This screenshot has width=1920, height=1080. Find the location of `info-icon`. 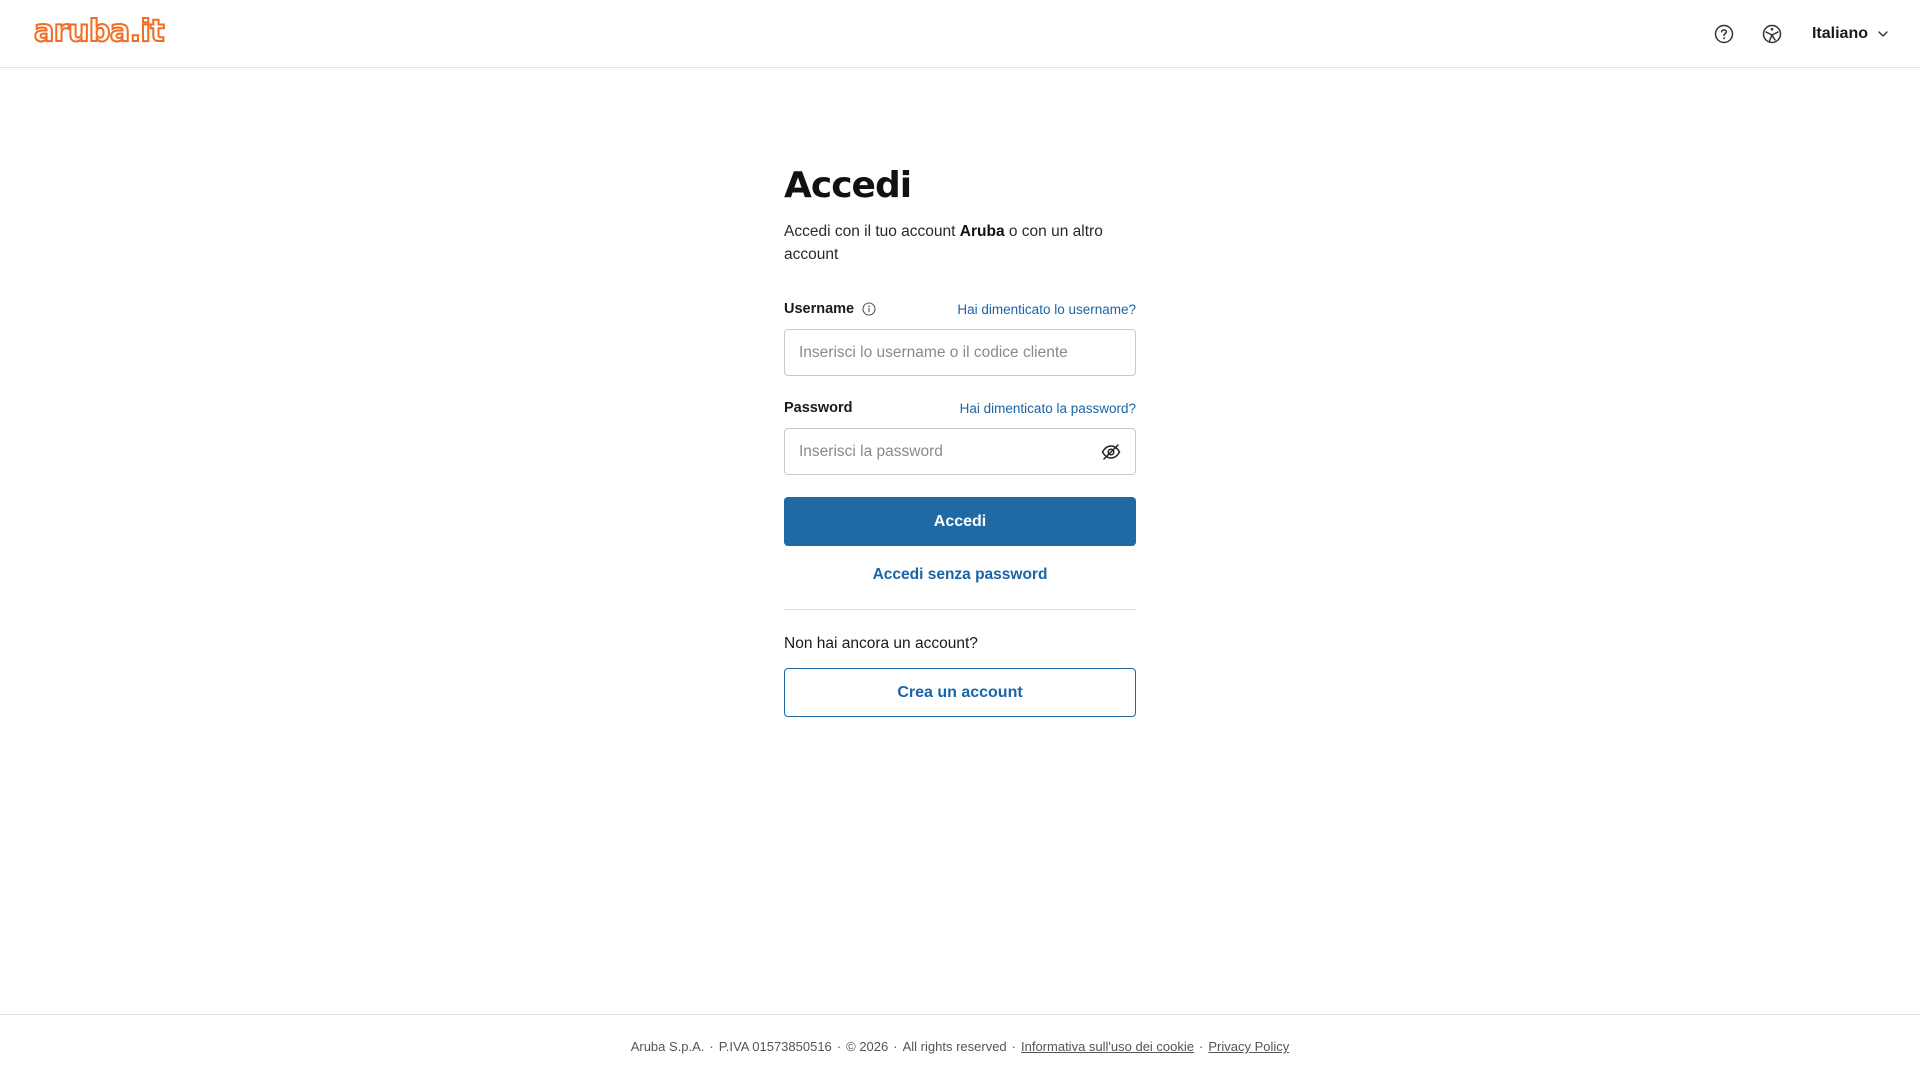

info-icon is located at coordinates (869, 309).